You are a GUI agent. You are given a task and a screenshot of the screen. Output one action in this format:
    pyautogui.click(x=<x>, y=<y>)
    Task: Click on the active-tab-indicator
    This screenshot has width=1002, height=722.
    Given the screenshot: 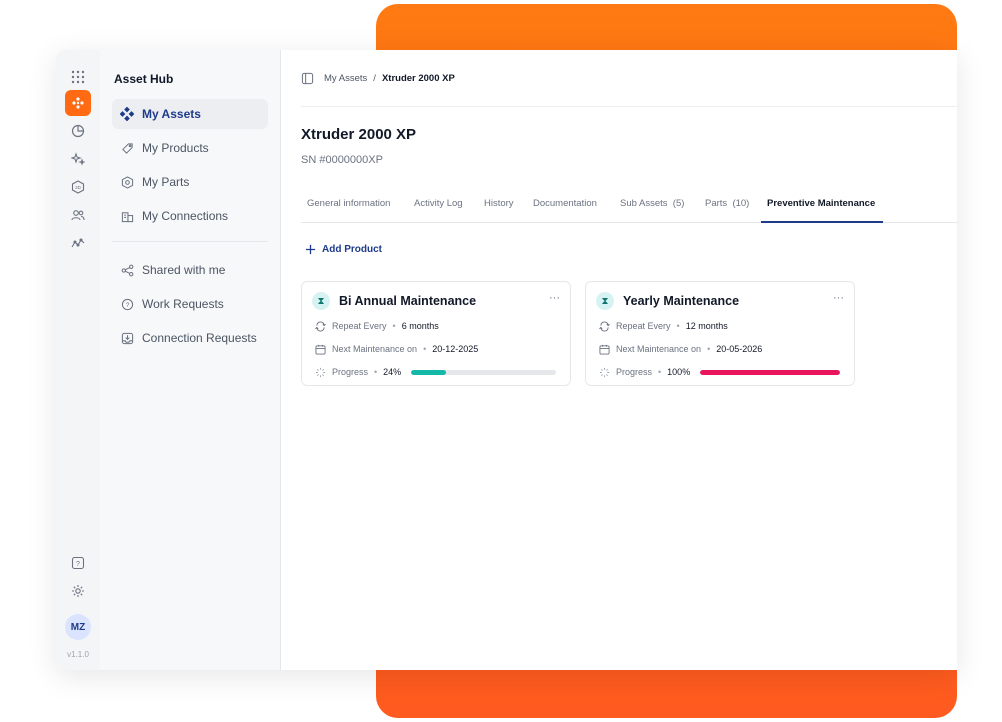 What is the action you would take?
    pyautogui.click(x=822, y=222)
    